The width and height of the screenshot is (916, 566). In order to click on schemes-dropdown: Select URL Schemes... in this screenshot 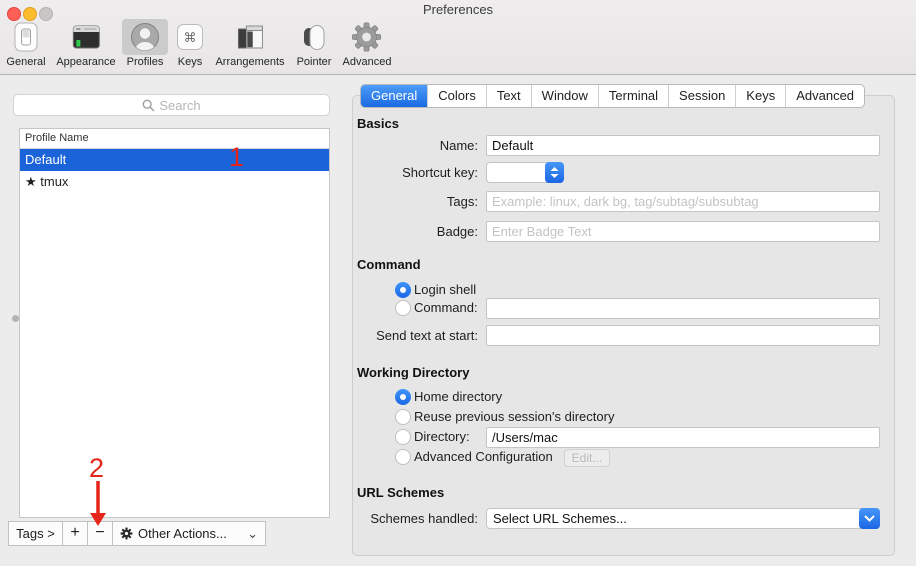, I will do `click(683, 518)`.